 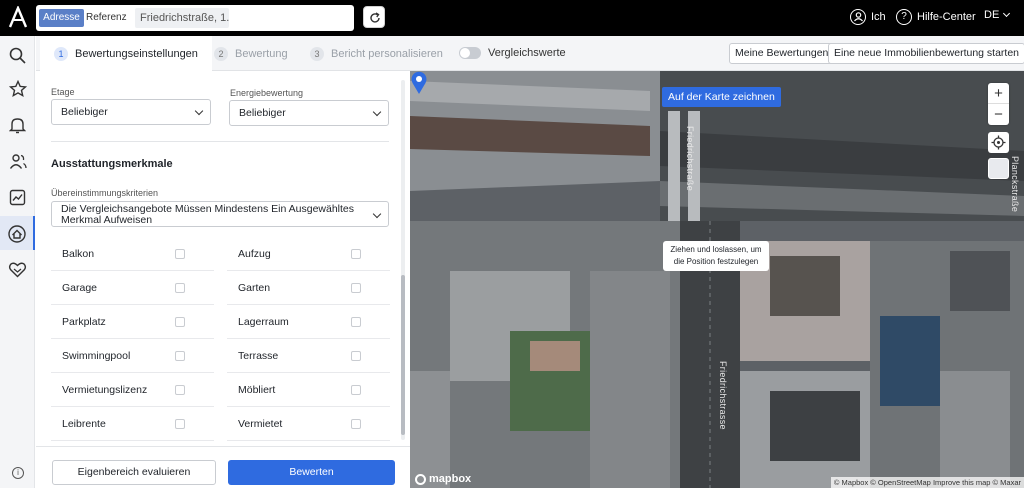 What do you see at coordinates (267, 93) in the screenshot?
I see `energy-label: Energiebewertung` at bounding box center [267, 93].